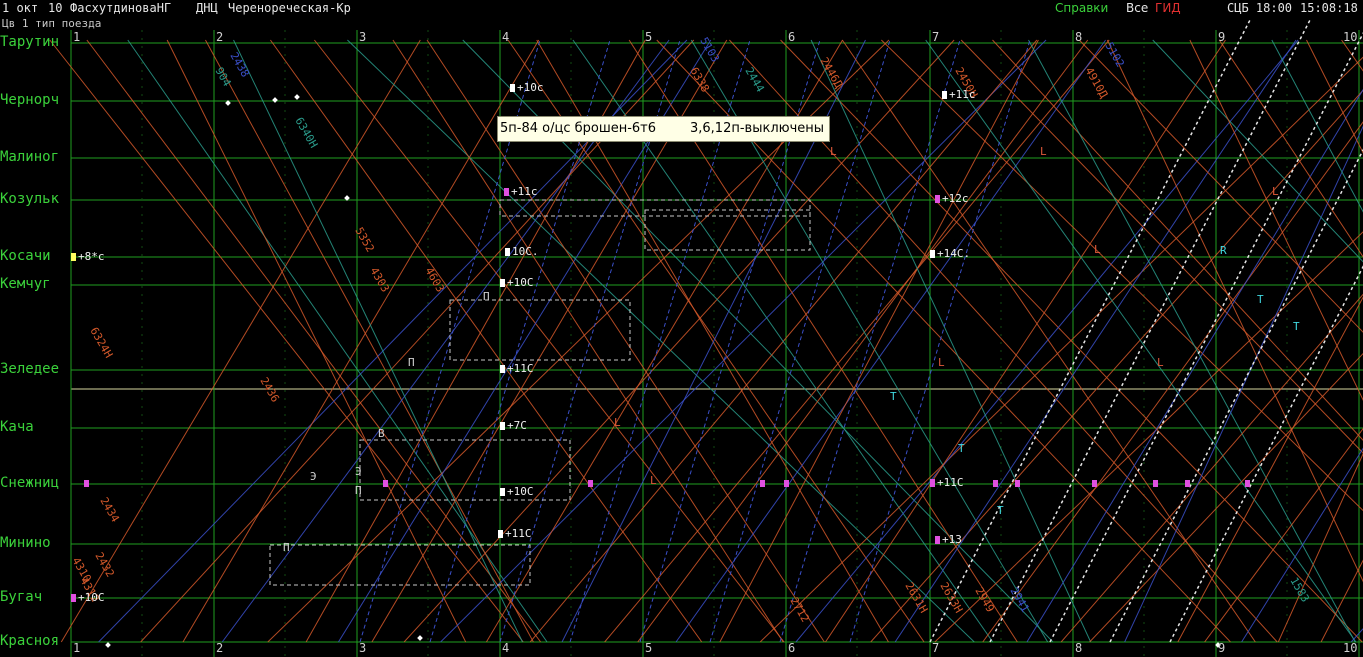  What do you see at coordinates (754, 80) in the screenshot?
I see `train-number-label: 2444` at bounding box center [754, 80].